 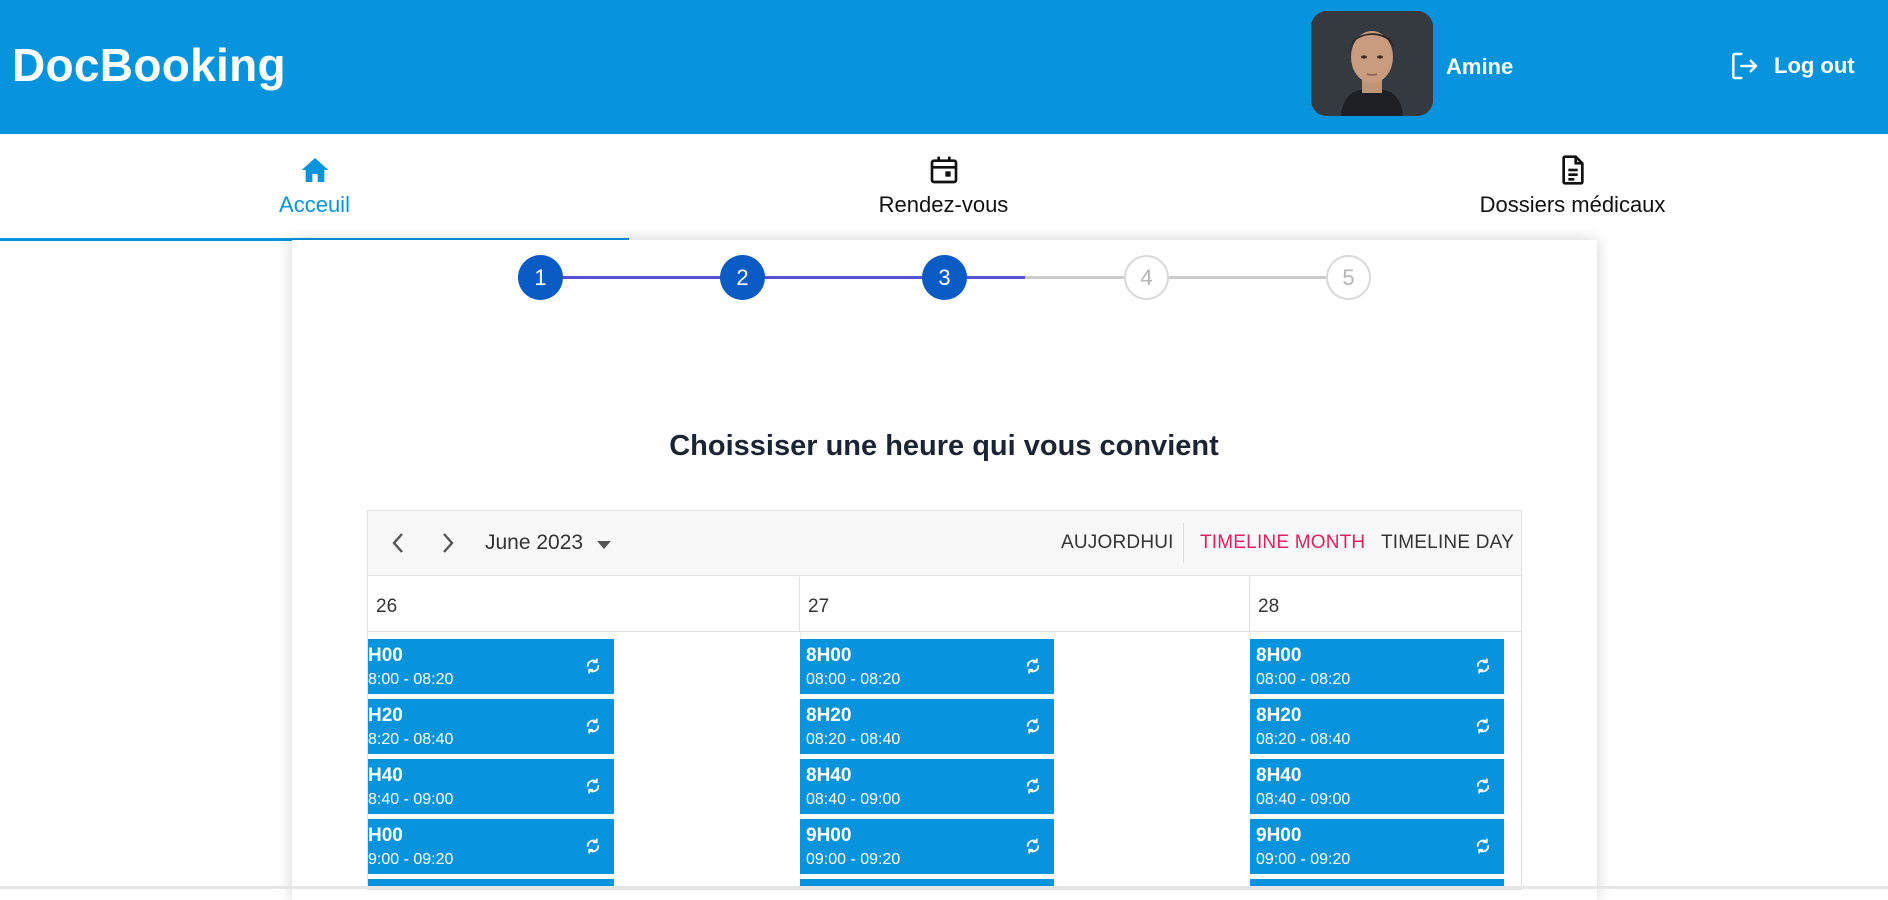 I want to click on logout-button: Log out, so click(x=1791, y=66).